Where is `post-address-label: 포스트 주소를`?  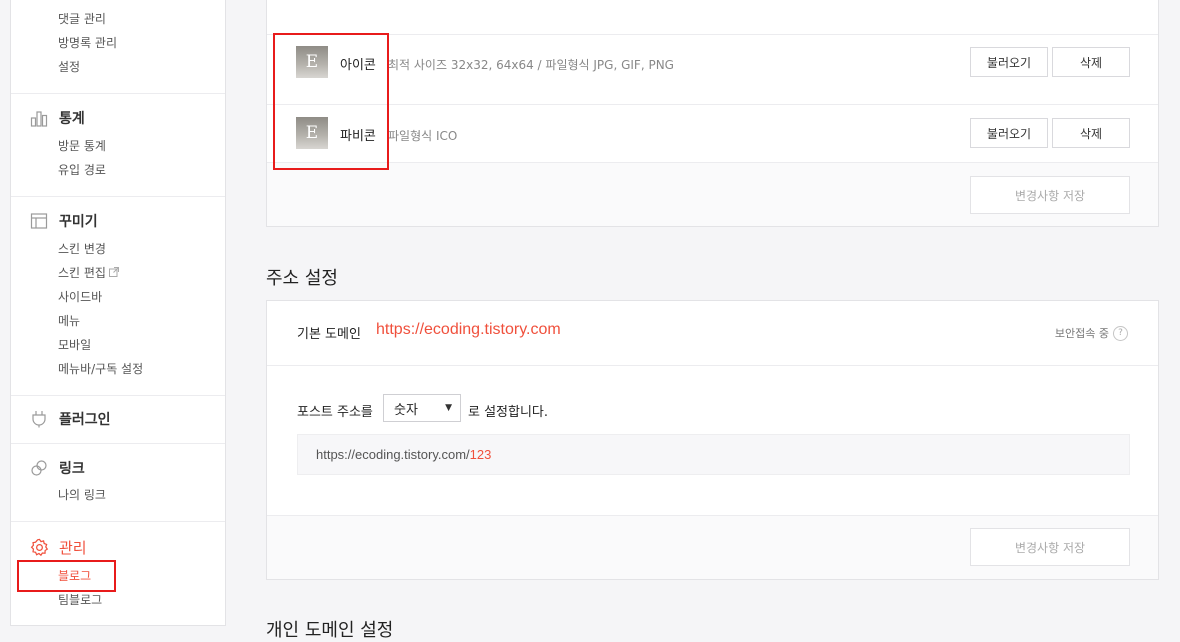
post-address-label: 포스트 주소를 is located at coordinates (335, 412).